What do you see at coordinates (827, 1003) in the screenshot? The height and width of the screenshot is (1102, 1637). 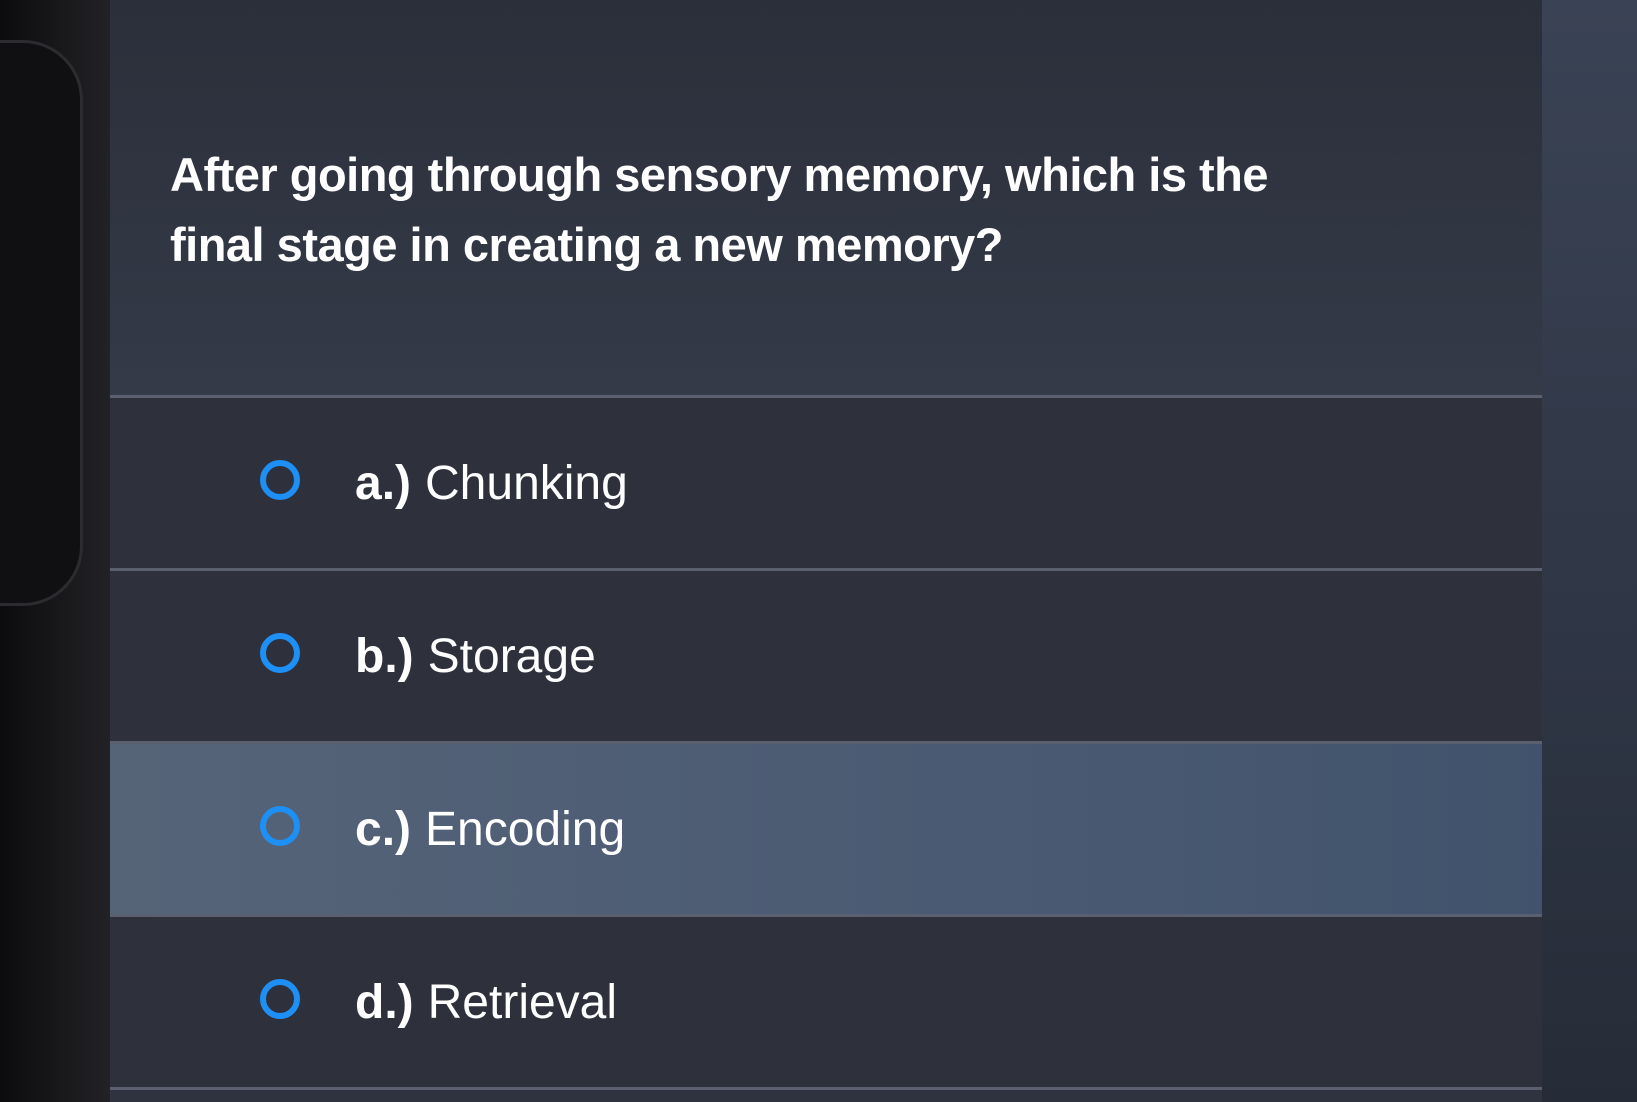 I see `option-d: d.) Retrieval` at bounding box center [827, 1003].